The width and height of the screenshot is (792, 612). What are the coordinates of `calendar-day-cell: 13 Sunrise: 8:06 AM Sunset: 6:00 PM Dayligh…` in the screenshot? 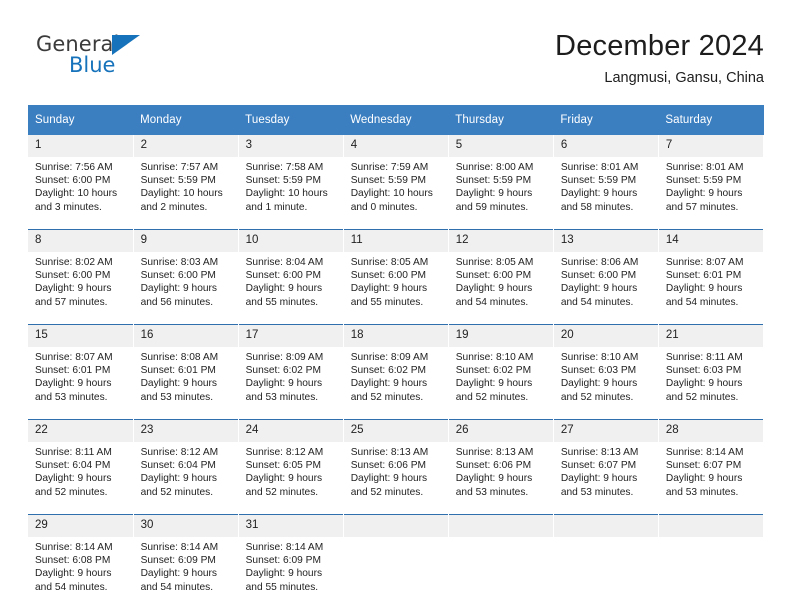 It's located at (606, 277).